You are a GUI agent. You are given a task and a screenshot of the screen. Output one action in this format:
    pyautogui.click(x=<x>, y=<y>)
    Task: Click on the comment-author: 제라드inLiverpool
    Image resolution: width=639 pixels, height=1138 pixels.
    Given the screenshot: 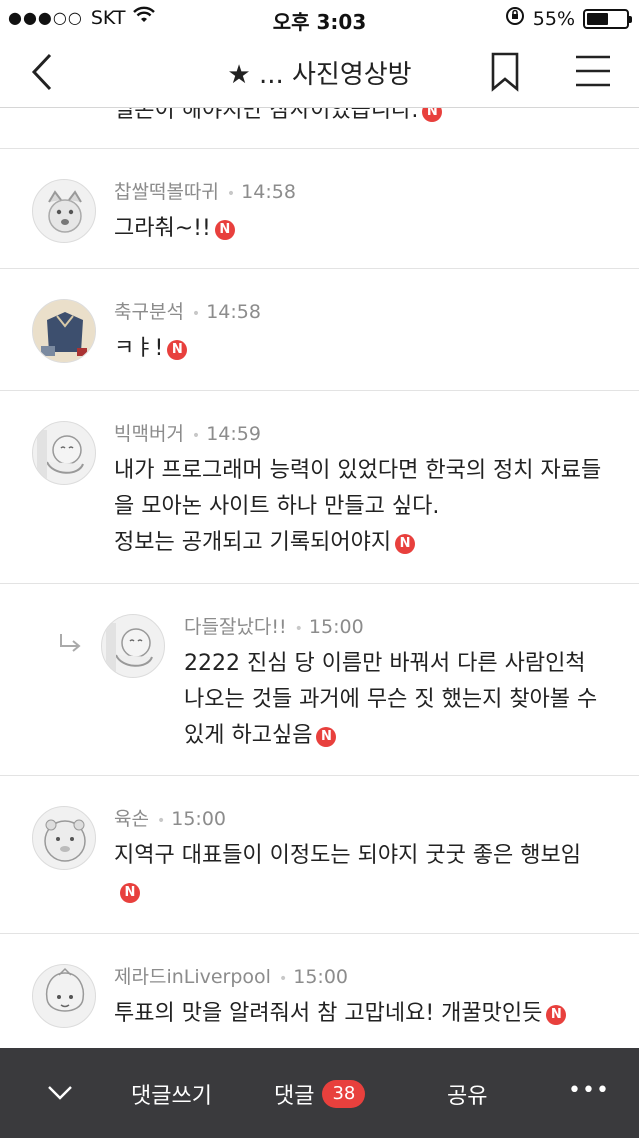 What is the action you would take?
    pyautogui.click(x=192, y=977)
    